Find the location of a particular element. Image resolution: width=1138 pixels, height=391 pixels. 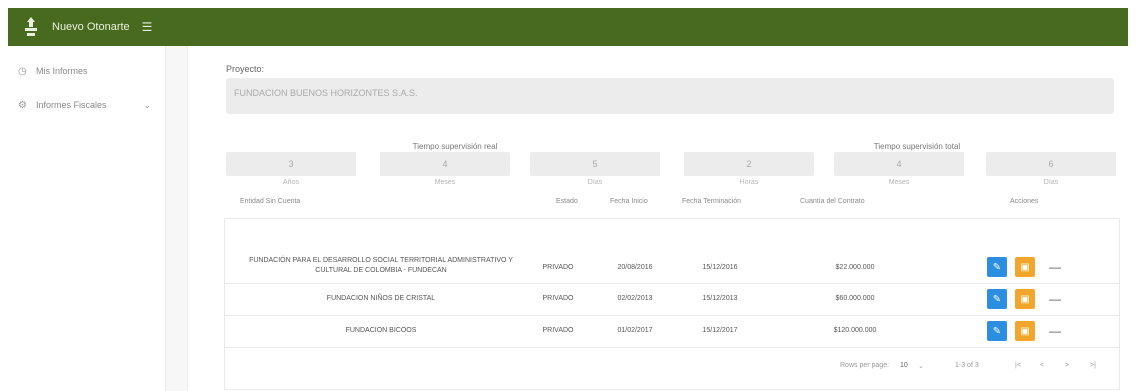

rows-per-page-label: Rows per page: is located at coordinates (865, 365).